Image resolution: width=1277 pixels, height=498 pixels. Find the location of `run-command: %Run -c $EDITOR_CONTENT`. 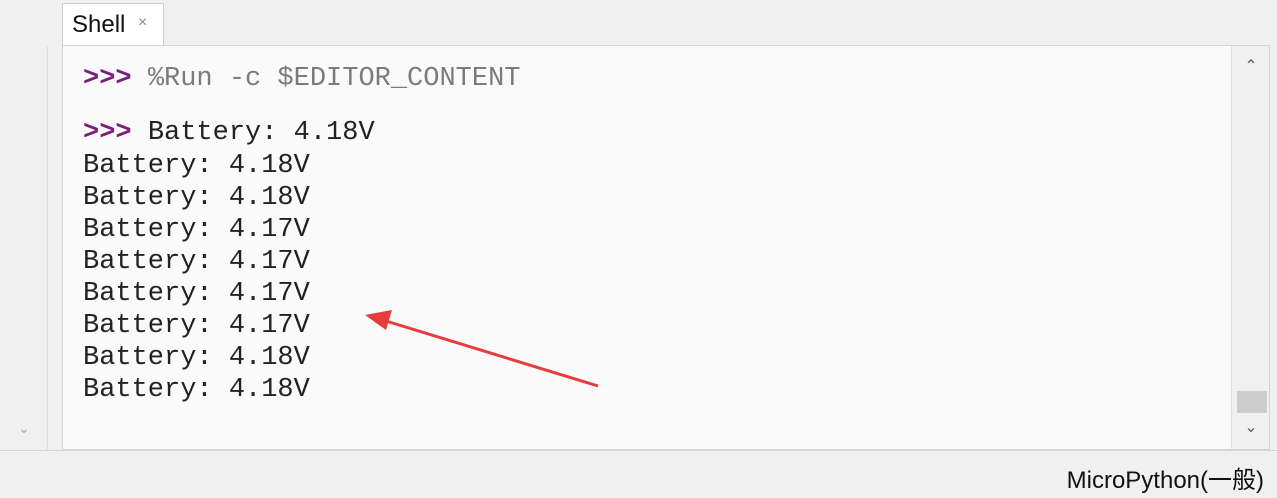

run-command: %Run -c $EDITOR_CONTENT is located at coordinates (334, 79).